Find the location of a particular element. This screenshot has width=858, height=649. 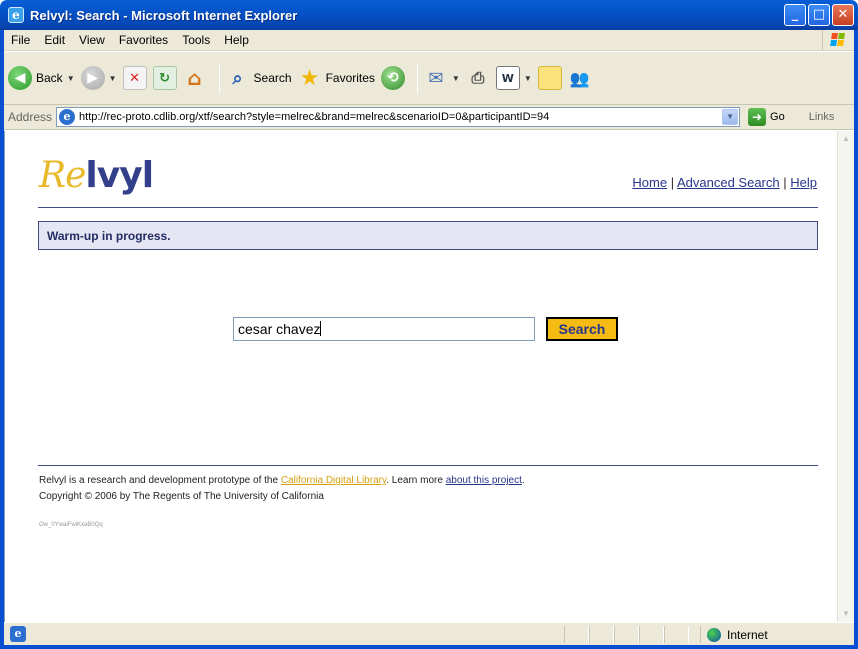

address-label: Address is located at coordinates (30, 117).